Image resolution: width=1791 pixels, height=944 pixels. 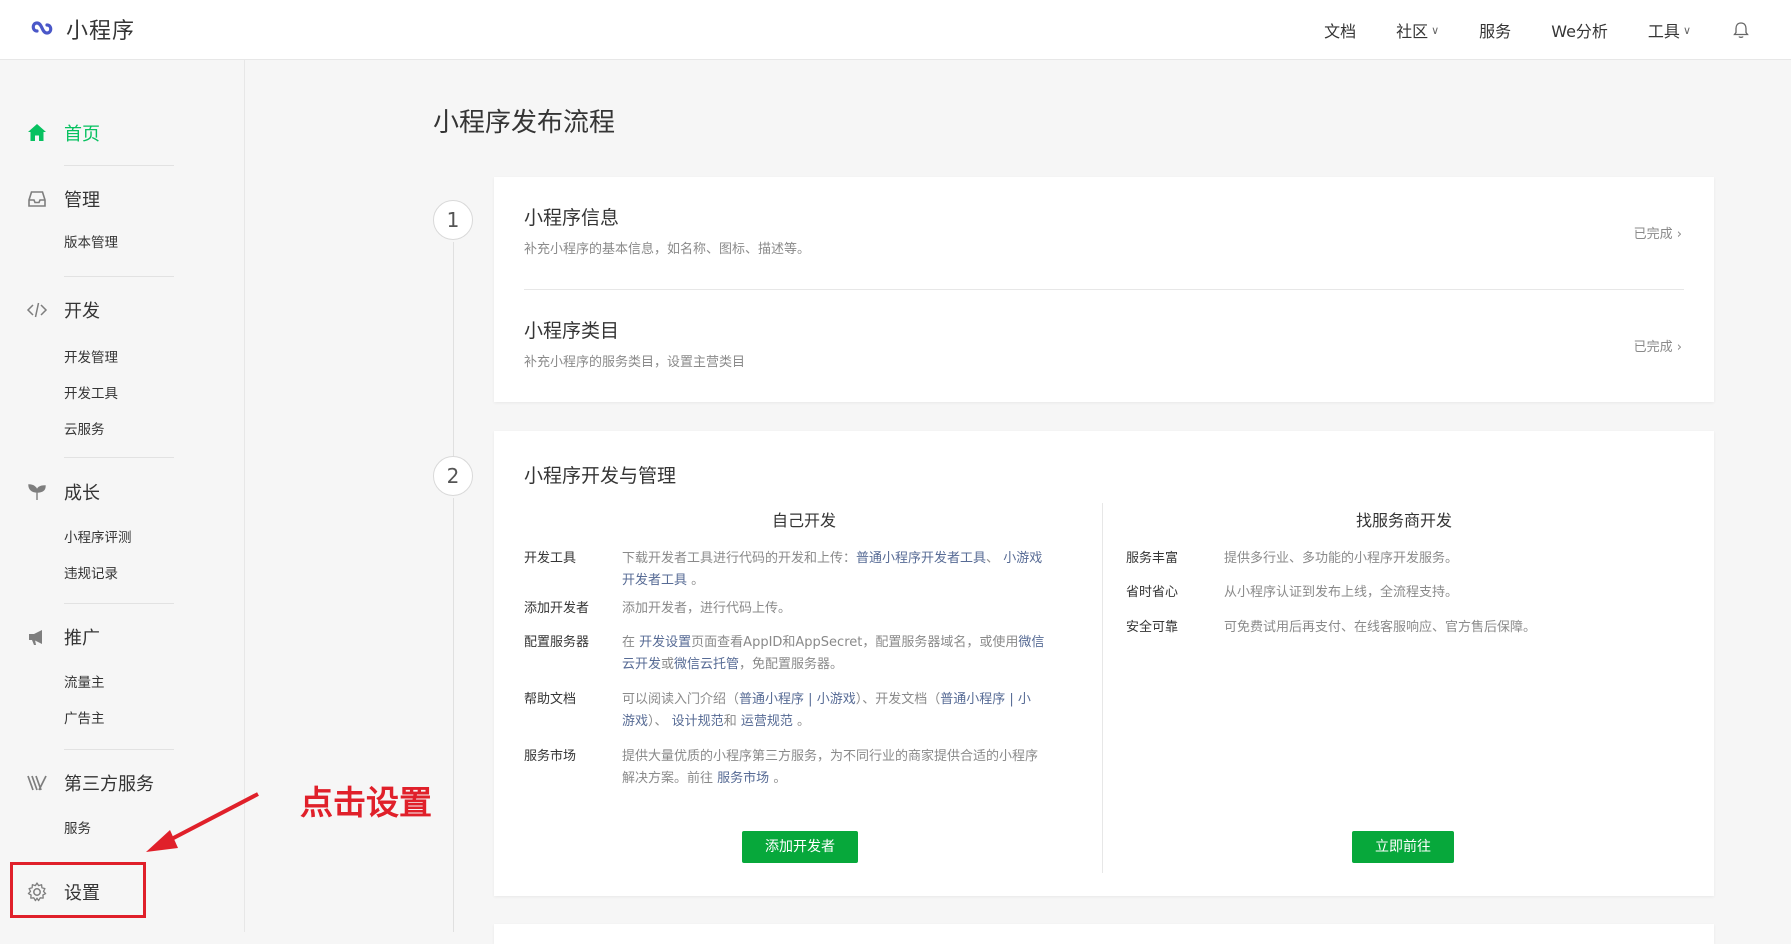 I want to click on design-spec-link: 设计规范, so click(x=698, y=721).